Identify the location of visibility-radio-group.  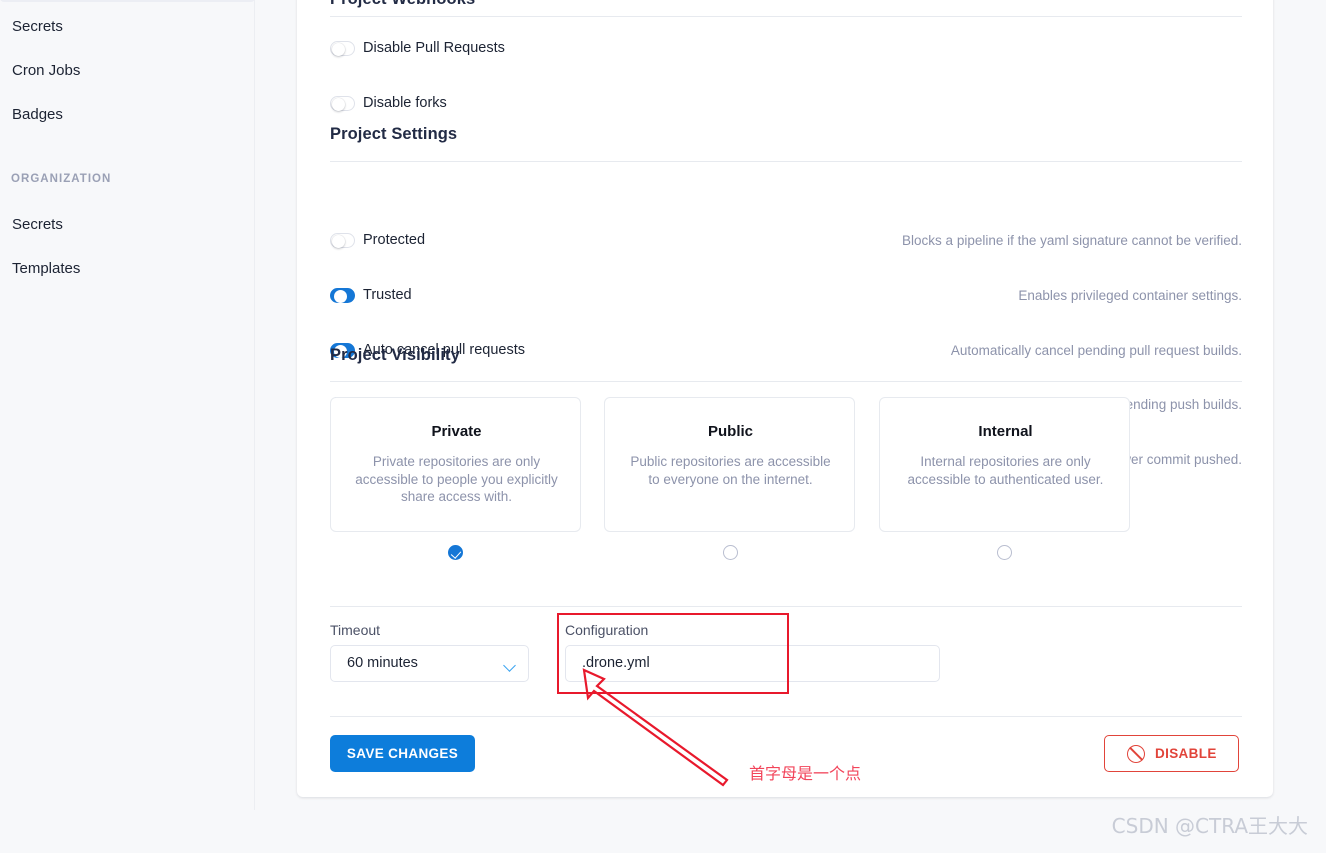
(786, 553).